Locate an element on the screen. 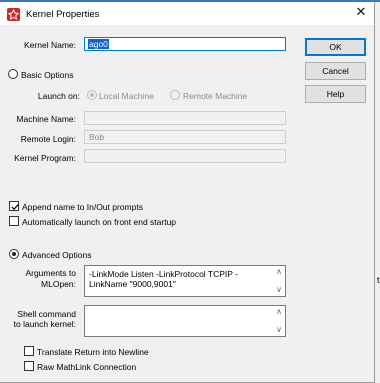 This screenshot has height=383, width=380. cancel-button: Cancel is located at coordinates (335, 71).